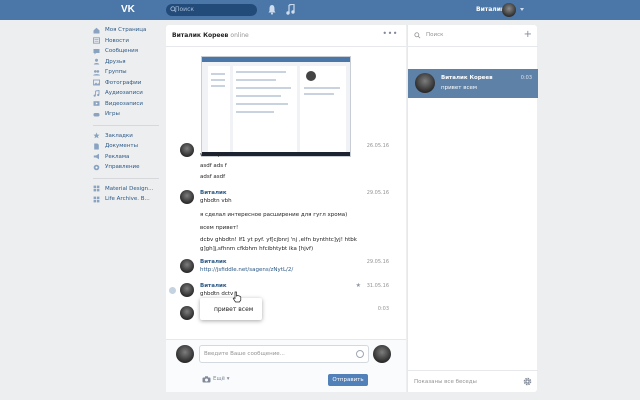  What do you see at coordinates (96, 104) in the screenshot?
I see `video-icon` at bounding box center [96, 104].